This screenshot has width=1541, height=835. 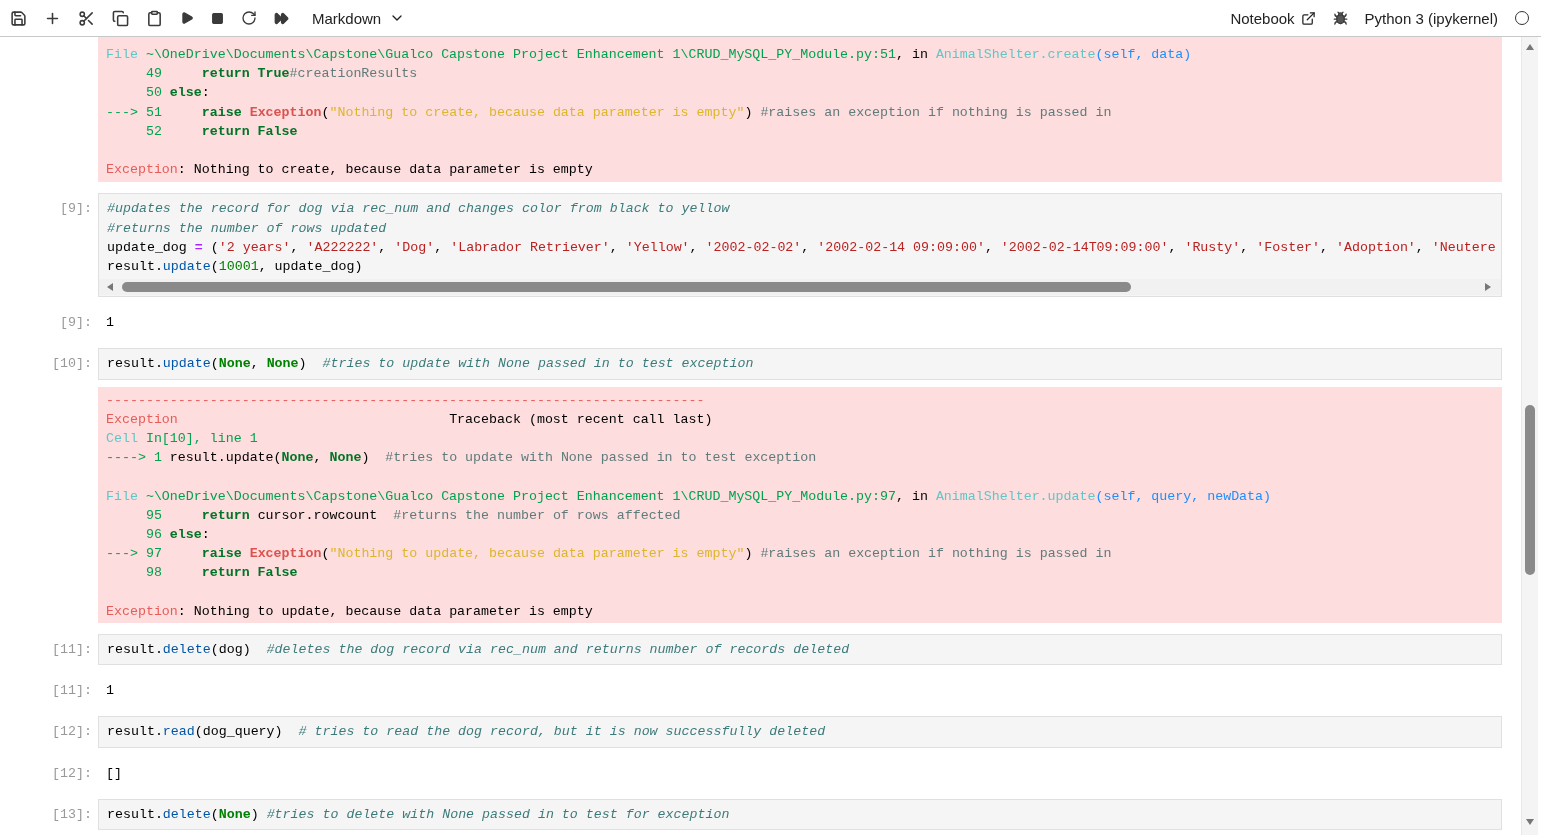 What do you see at coordinates (177, 535) in the screenshot?
I see `traceback-line: 96 else:` at bounding box center [177, 535].